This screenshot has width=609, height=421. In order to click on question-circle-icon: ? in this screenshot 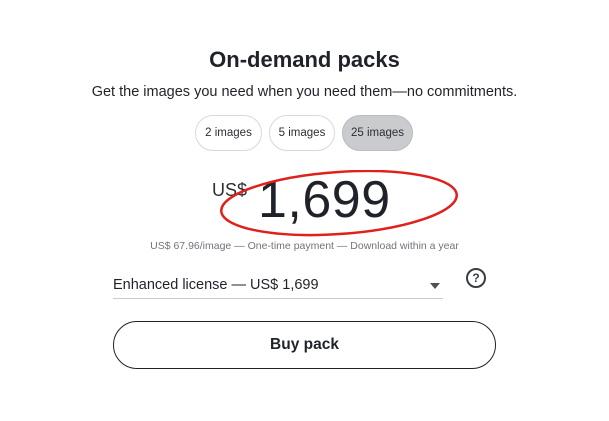, I will do `click(476, 278)`.